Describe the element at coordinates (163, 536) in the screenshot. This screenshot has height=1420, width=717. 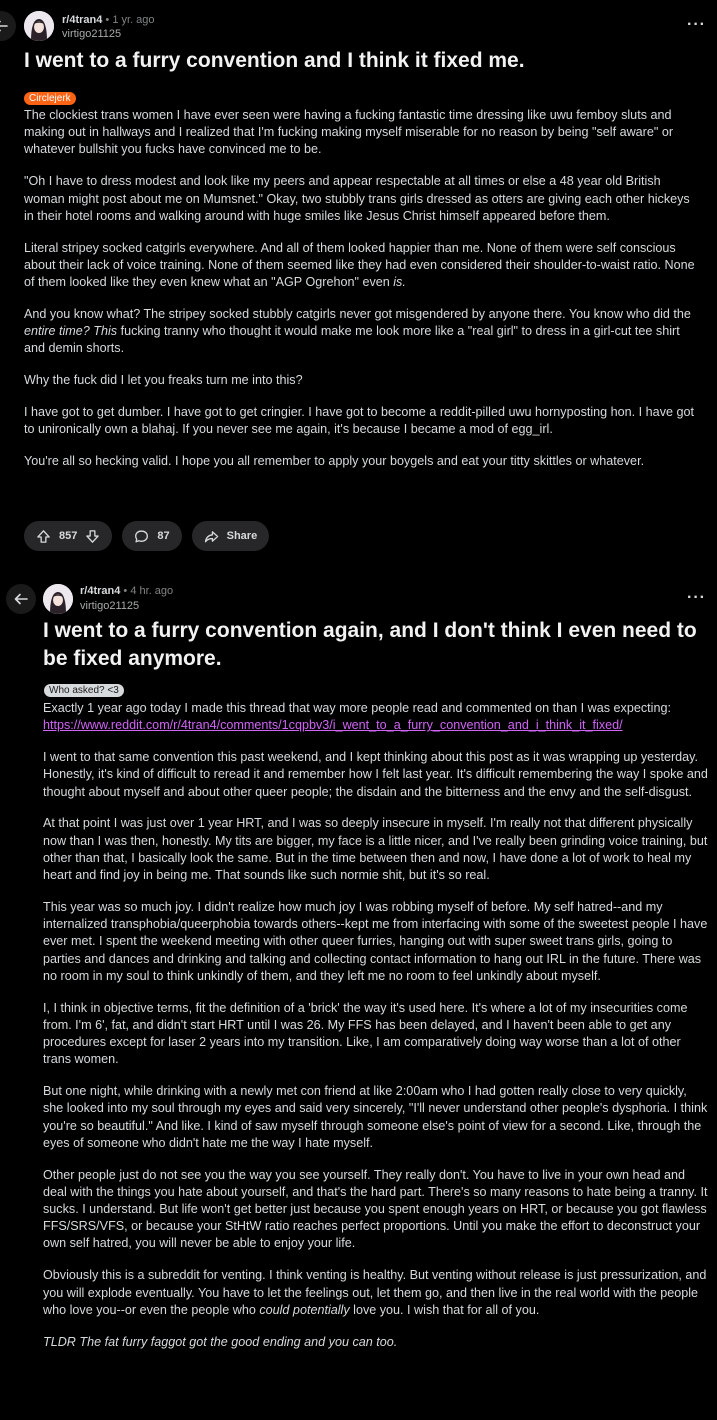
I see `comment-count: 87` at that location.